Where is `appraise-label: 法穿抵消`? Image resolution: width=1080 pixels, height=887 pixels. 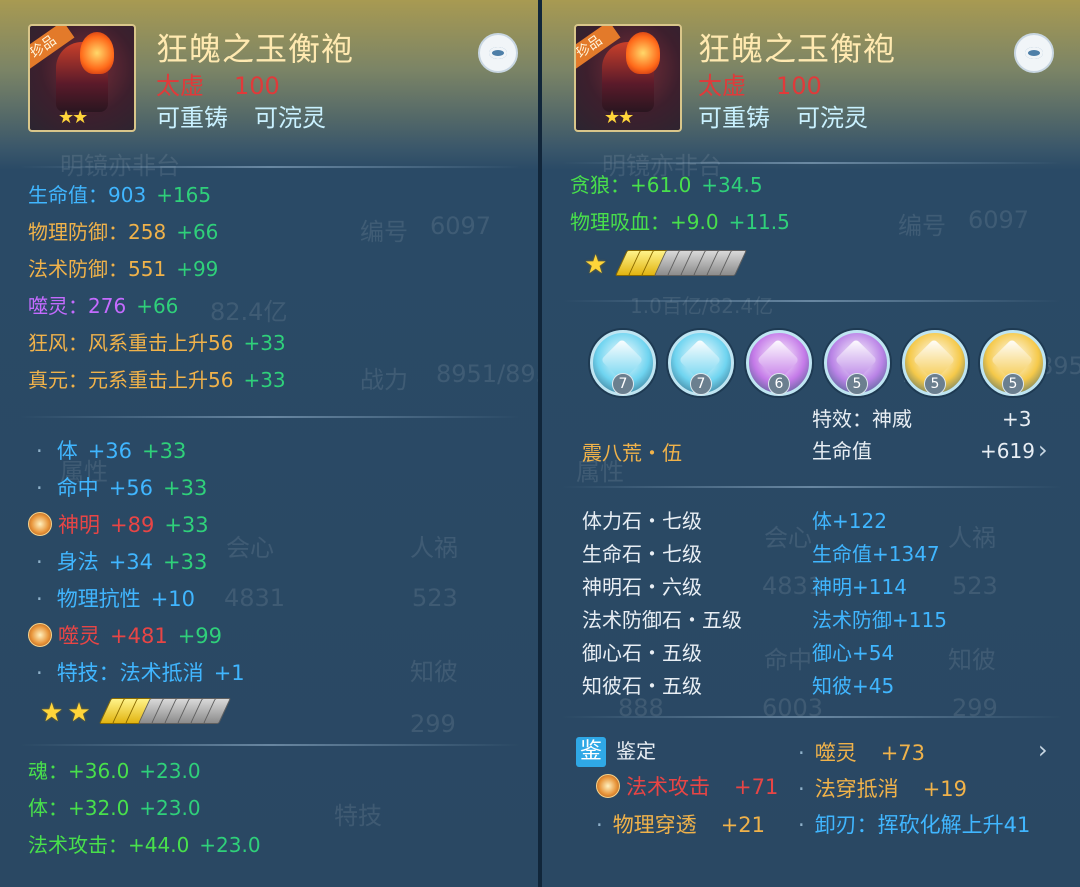
appraise-label: 法穿抵消 is located at coordinates (856, 789).